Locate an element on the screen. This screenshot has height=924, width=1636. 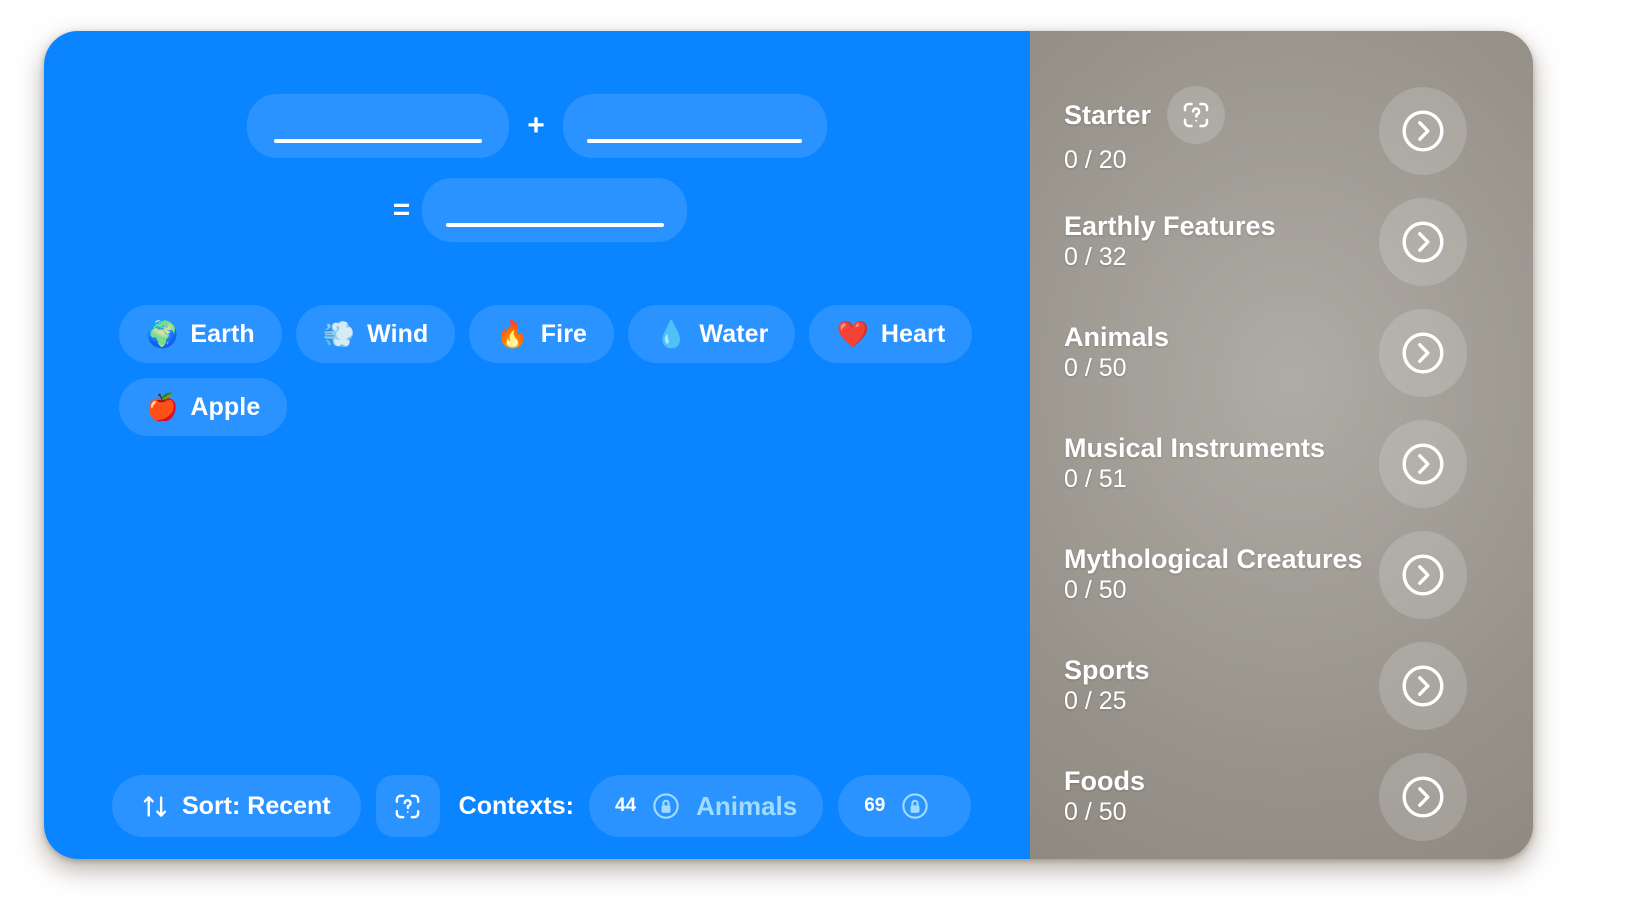
element-chip-apple: 🍎 Apple is located at coordinates (203, 407).